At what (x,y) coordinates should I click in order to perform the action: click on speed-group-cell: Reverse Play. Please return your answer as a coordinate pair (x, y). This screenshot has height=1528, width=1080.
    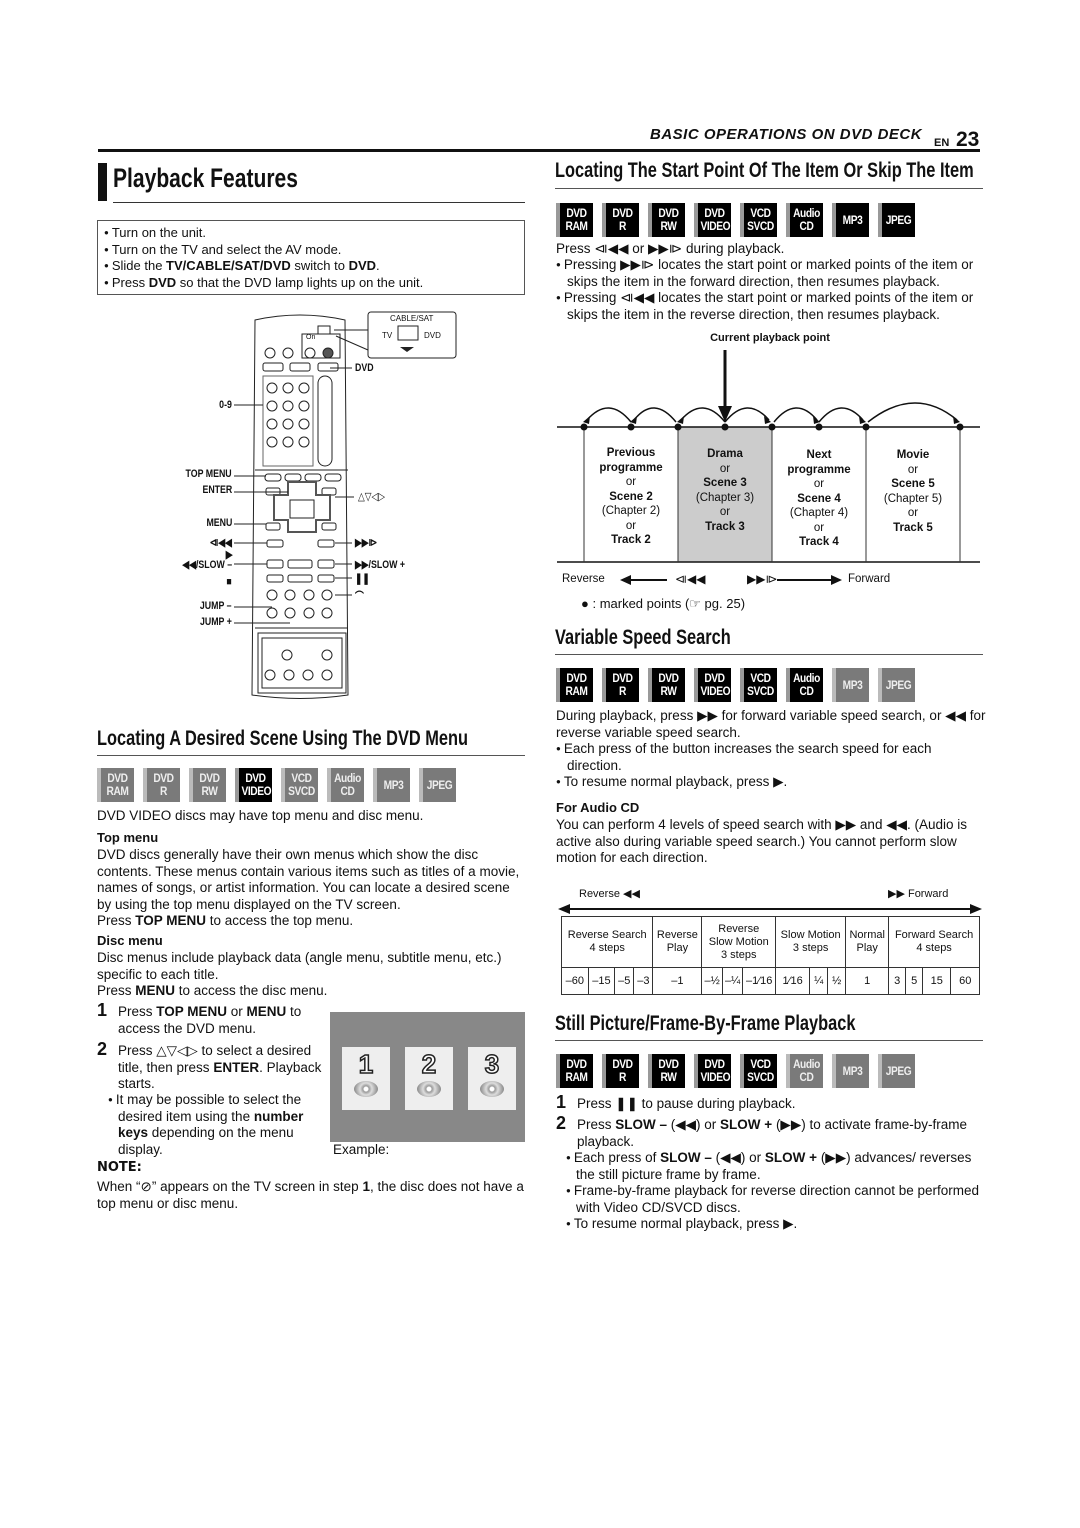
    Looking at the image, I should click on (677, 942).